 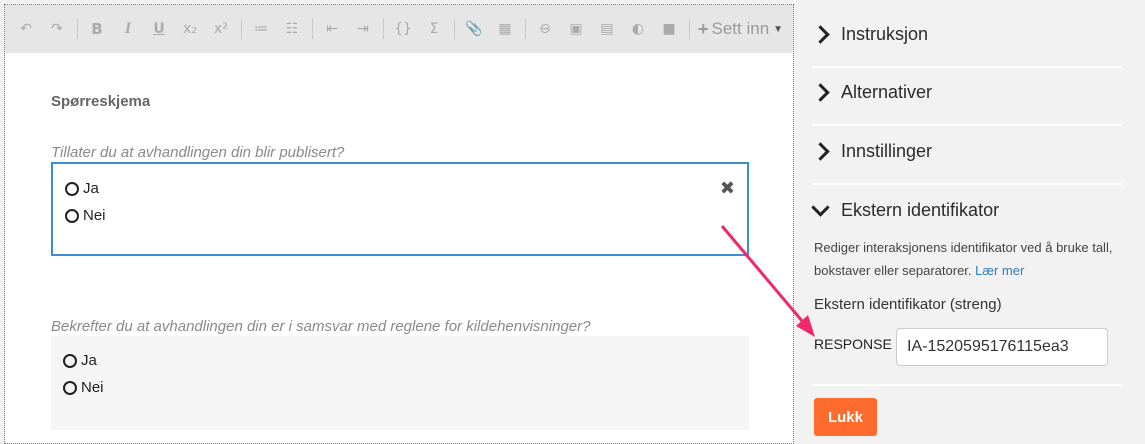 What do you see at coordinates (190, 29) in the screenshot?
I see `subscript-button: x₂` at bounding box center [190, 29].